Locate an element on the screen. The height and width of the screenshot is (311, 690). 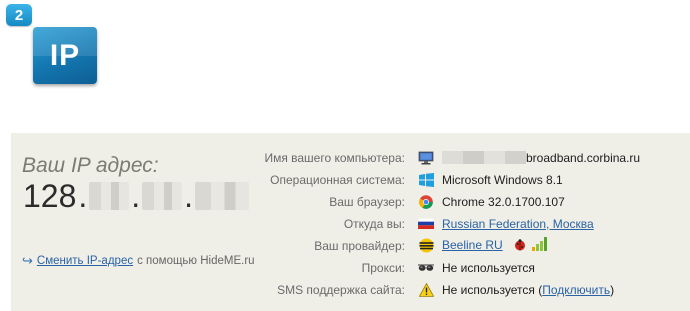
location-link: Russian Federation, Москва is located at coordinates (518, 224).